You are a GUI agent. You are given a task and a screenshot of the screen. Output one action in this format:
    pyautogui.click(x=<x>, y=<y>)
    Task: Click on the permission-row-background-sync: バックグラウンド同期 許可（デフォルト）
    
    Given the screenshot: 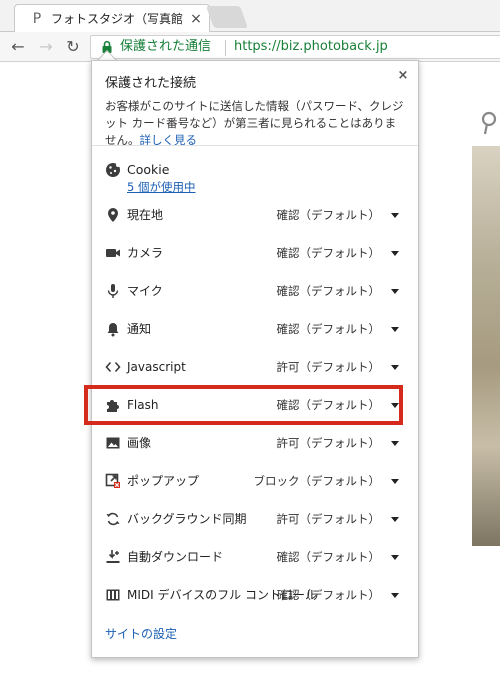 What is the action you would take?
    pyautogui.click(x=255, y=519)
    